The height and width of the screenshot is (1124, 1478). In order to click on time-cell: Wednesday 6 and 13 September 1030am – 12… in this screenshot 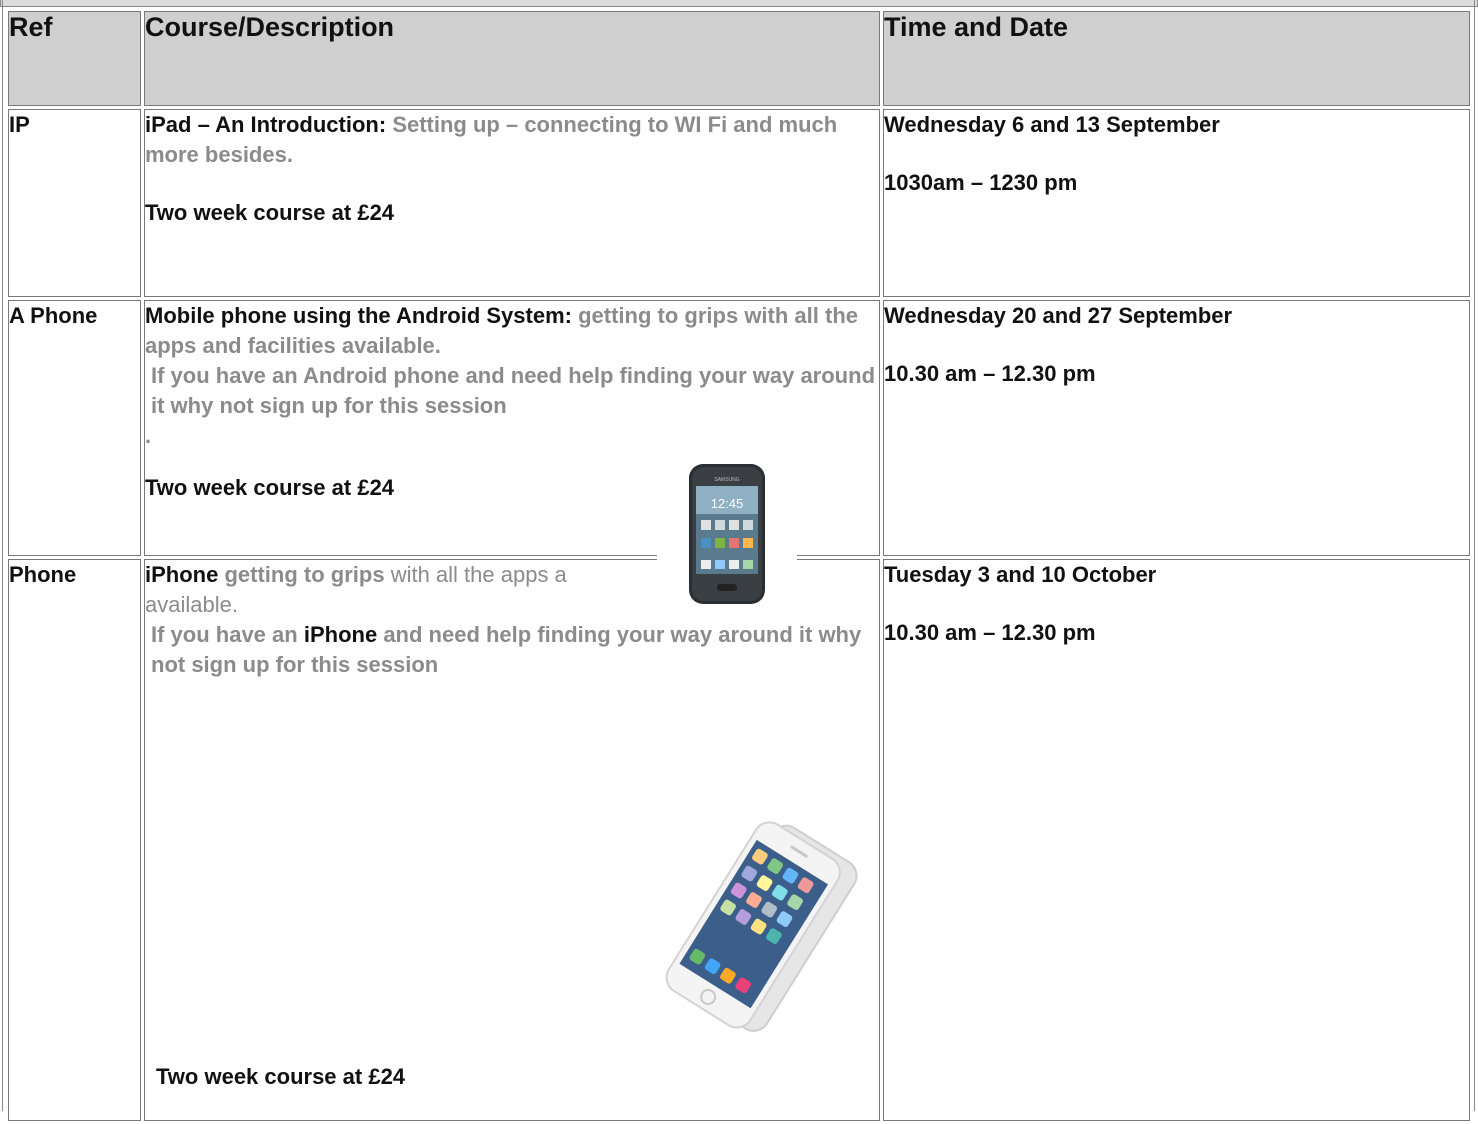, I will do `click(1176, 203)`.